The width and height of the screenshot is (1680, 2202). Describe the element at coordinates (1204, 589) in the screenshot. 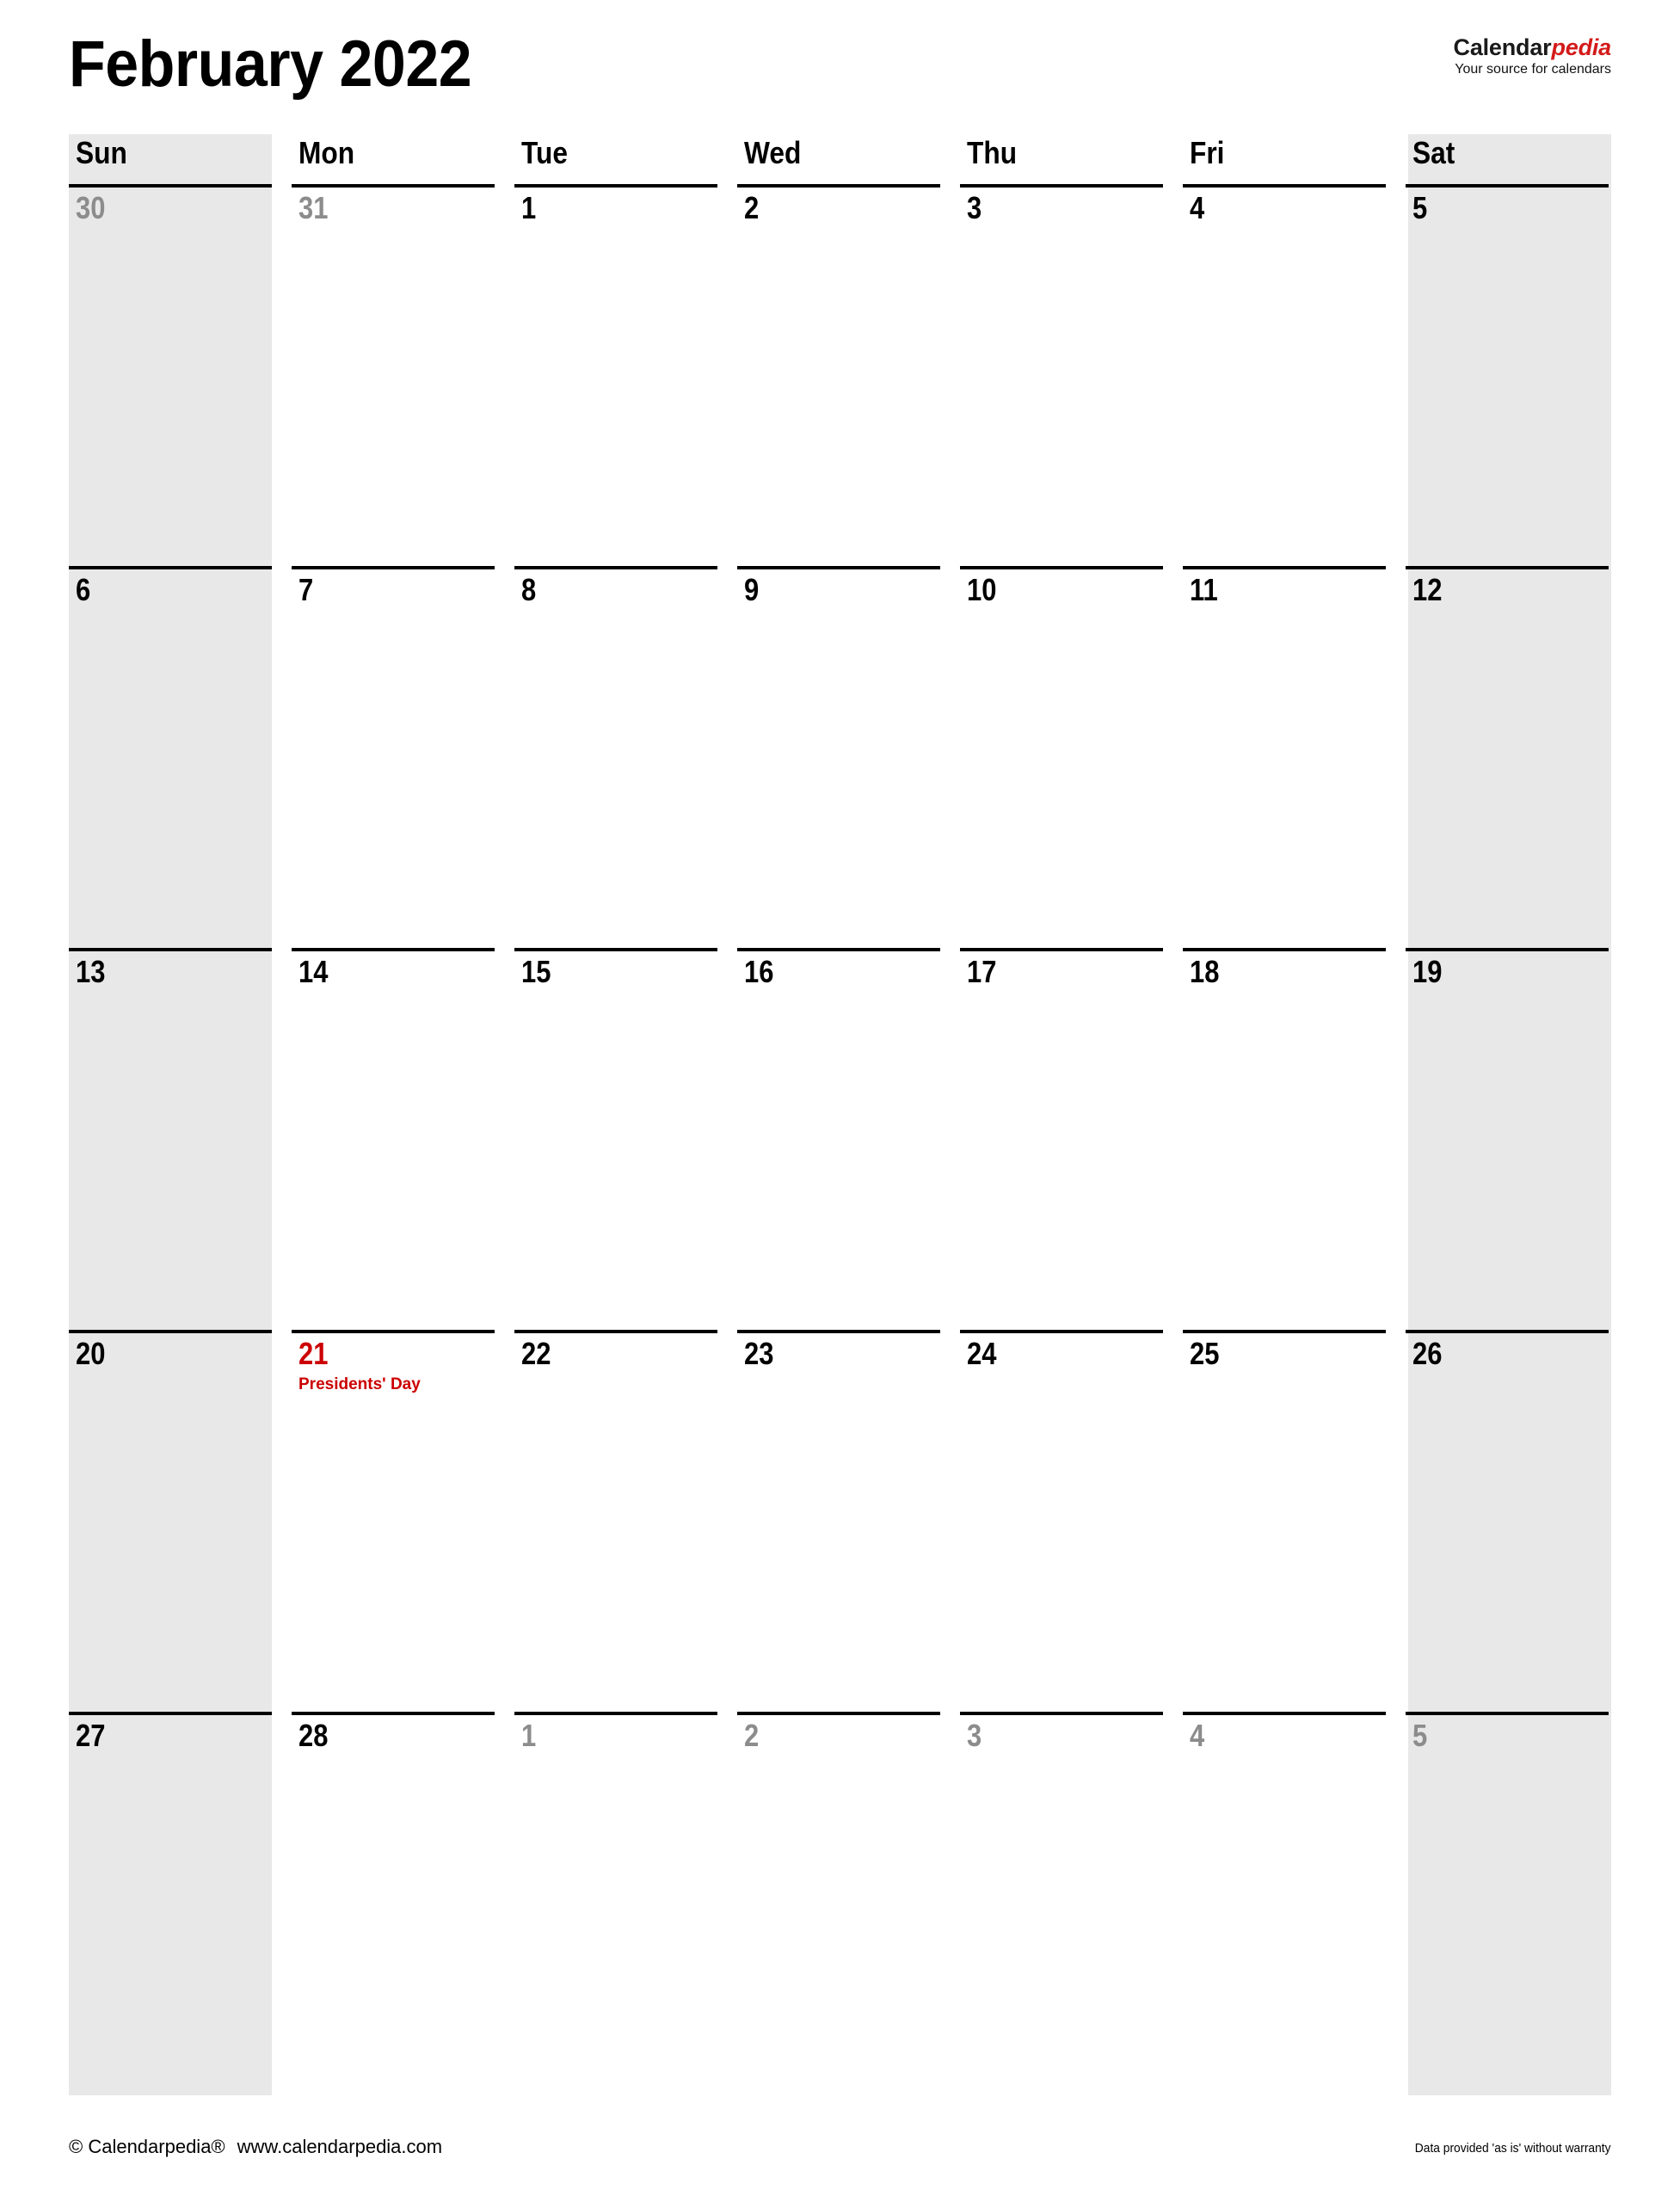

I see `day-number: 11` at that location.